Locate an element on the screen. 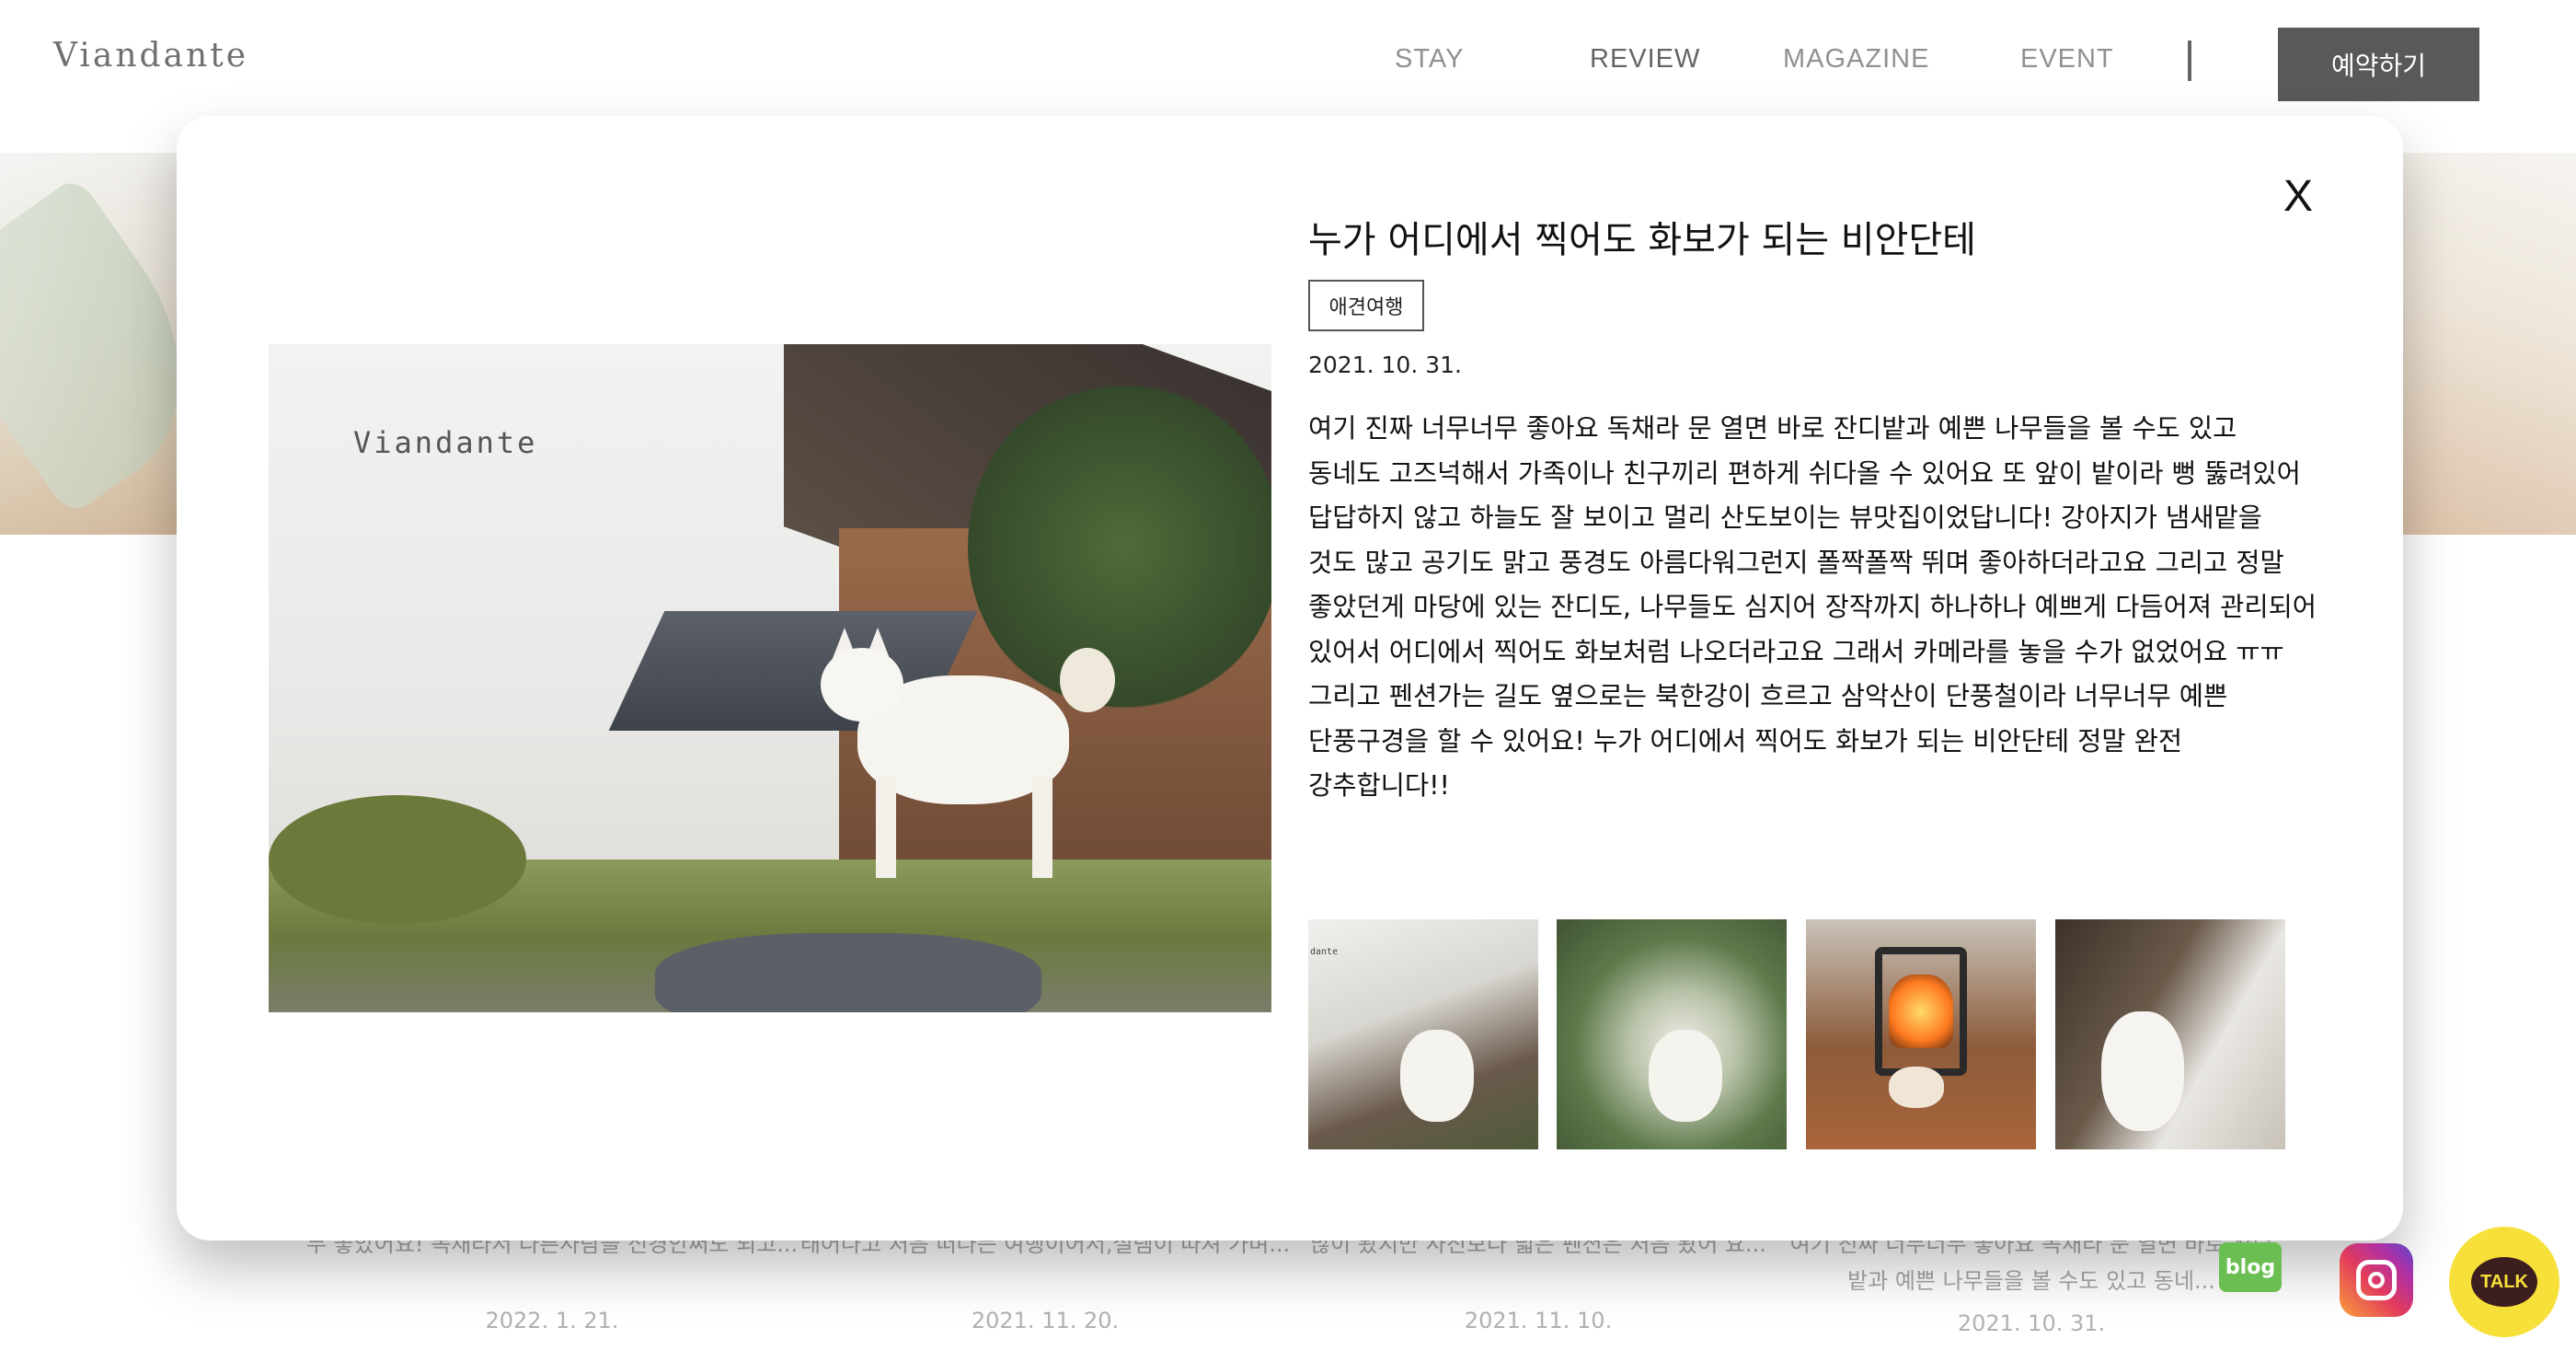 The width and height of the screenshot is (2576, 1362). close-icon: X is located at coordinates (2298, 196).